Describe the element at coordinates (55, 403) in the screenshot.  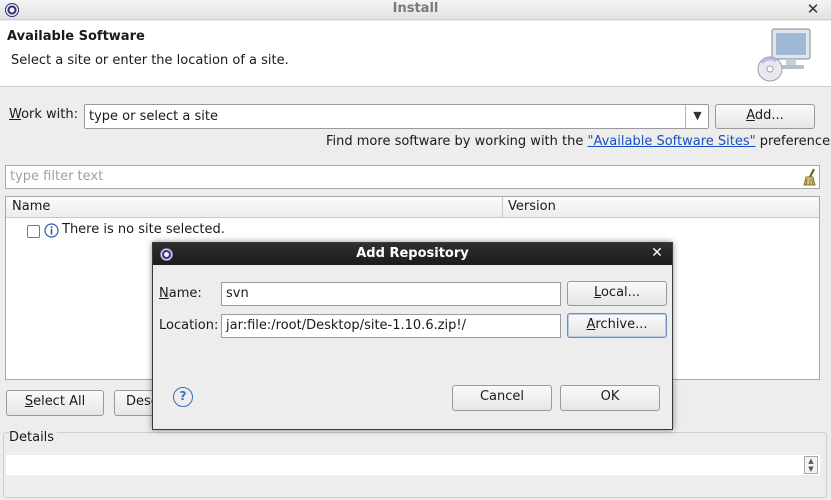
I see `select-all-button: Select All` at that location.